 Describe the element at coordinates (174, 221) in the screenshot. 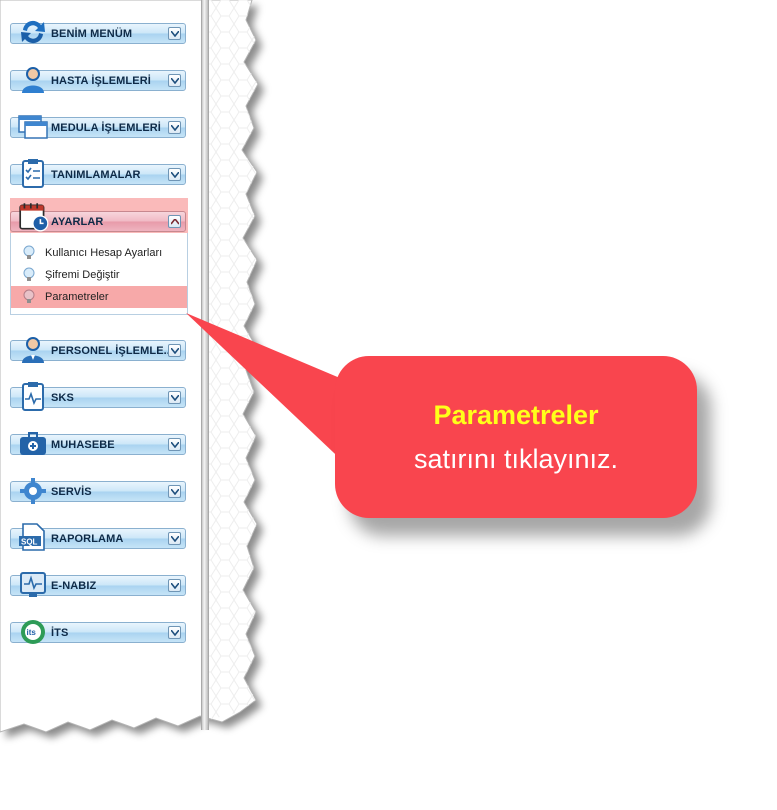

I see `chevron-up-icon` at that location.